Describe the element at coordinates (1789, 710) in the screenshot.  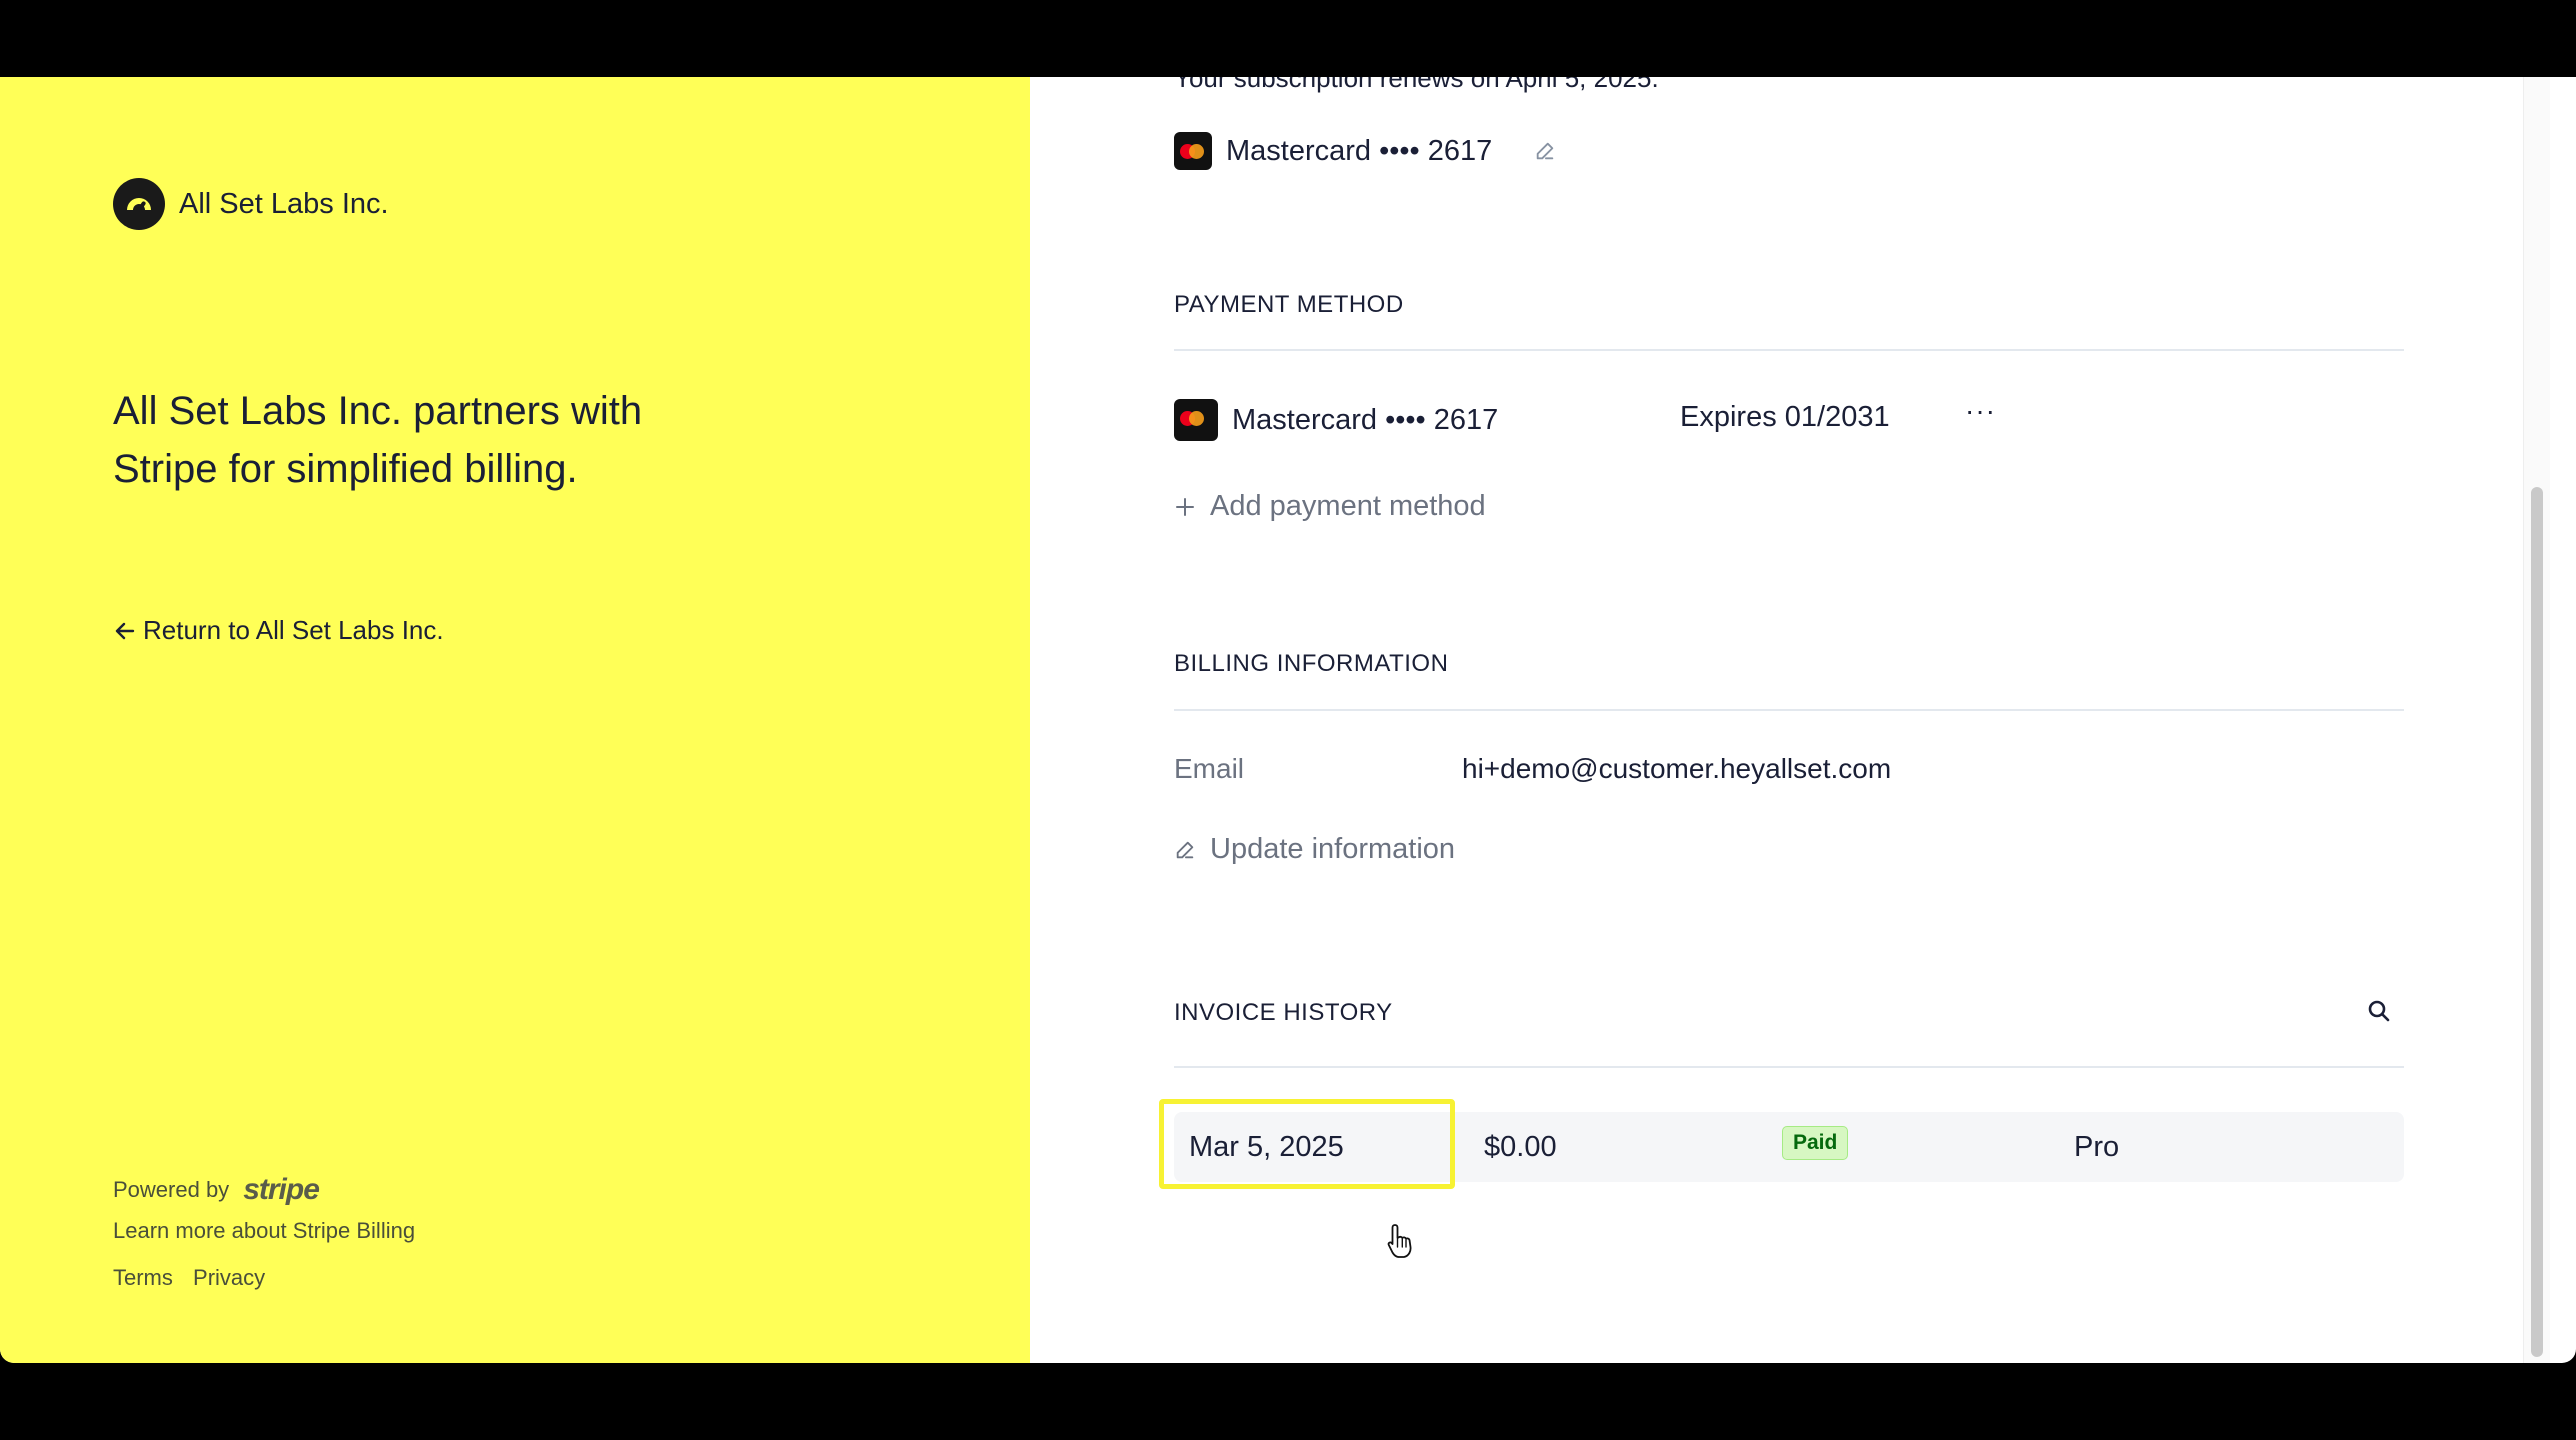
I see `billing-information-divider` at that location.